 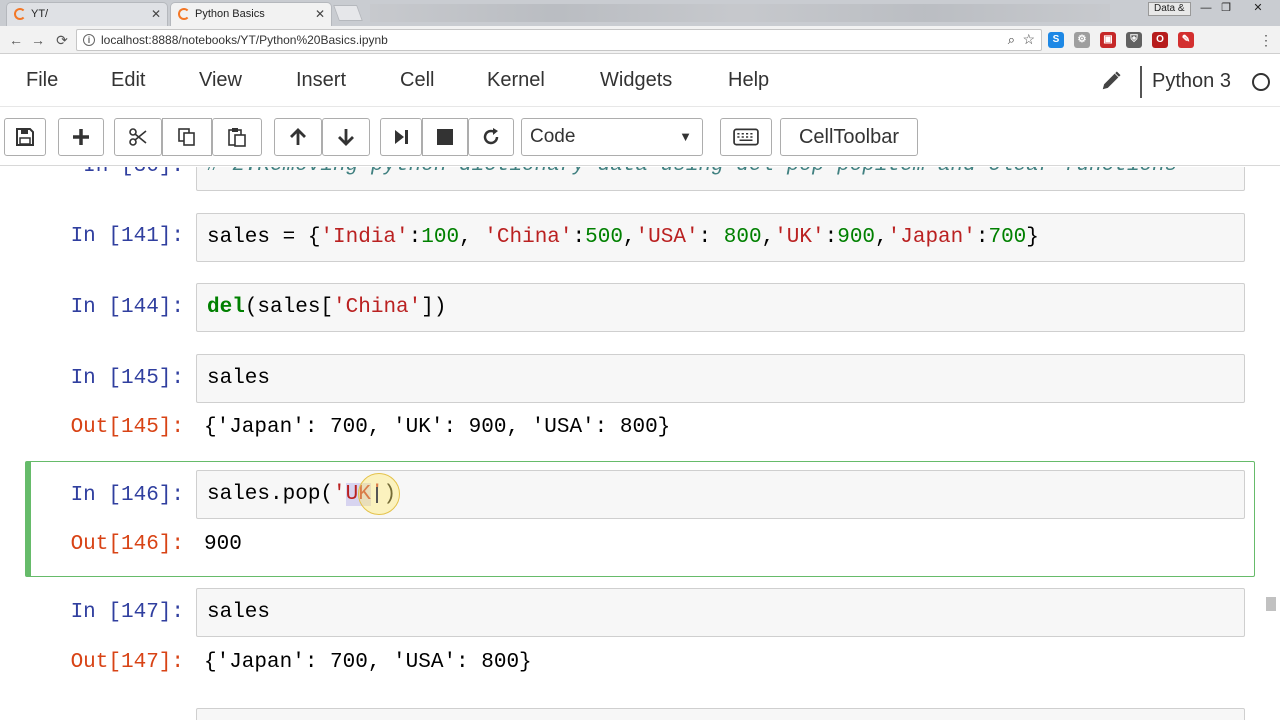 What do you see at coordinates (612, 137) in the screenshot?
I see `cell-type-select: Code ▼` at bounding box center [612, 137].